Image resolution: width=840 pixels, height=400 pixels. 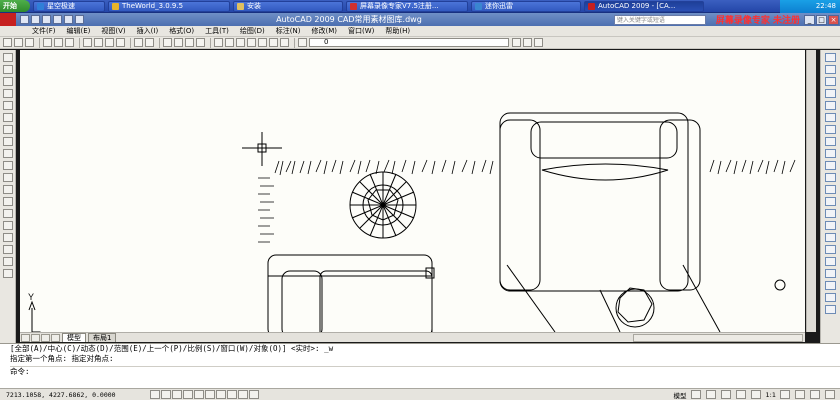 I want to click on erase-icon, so click(x=830, y=57).